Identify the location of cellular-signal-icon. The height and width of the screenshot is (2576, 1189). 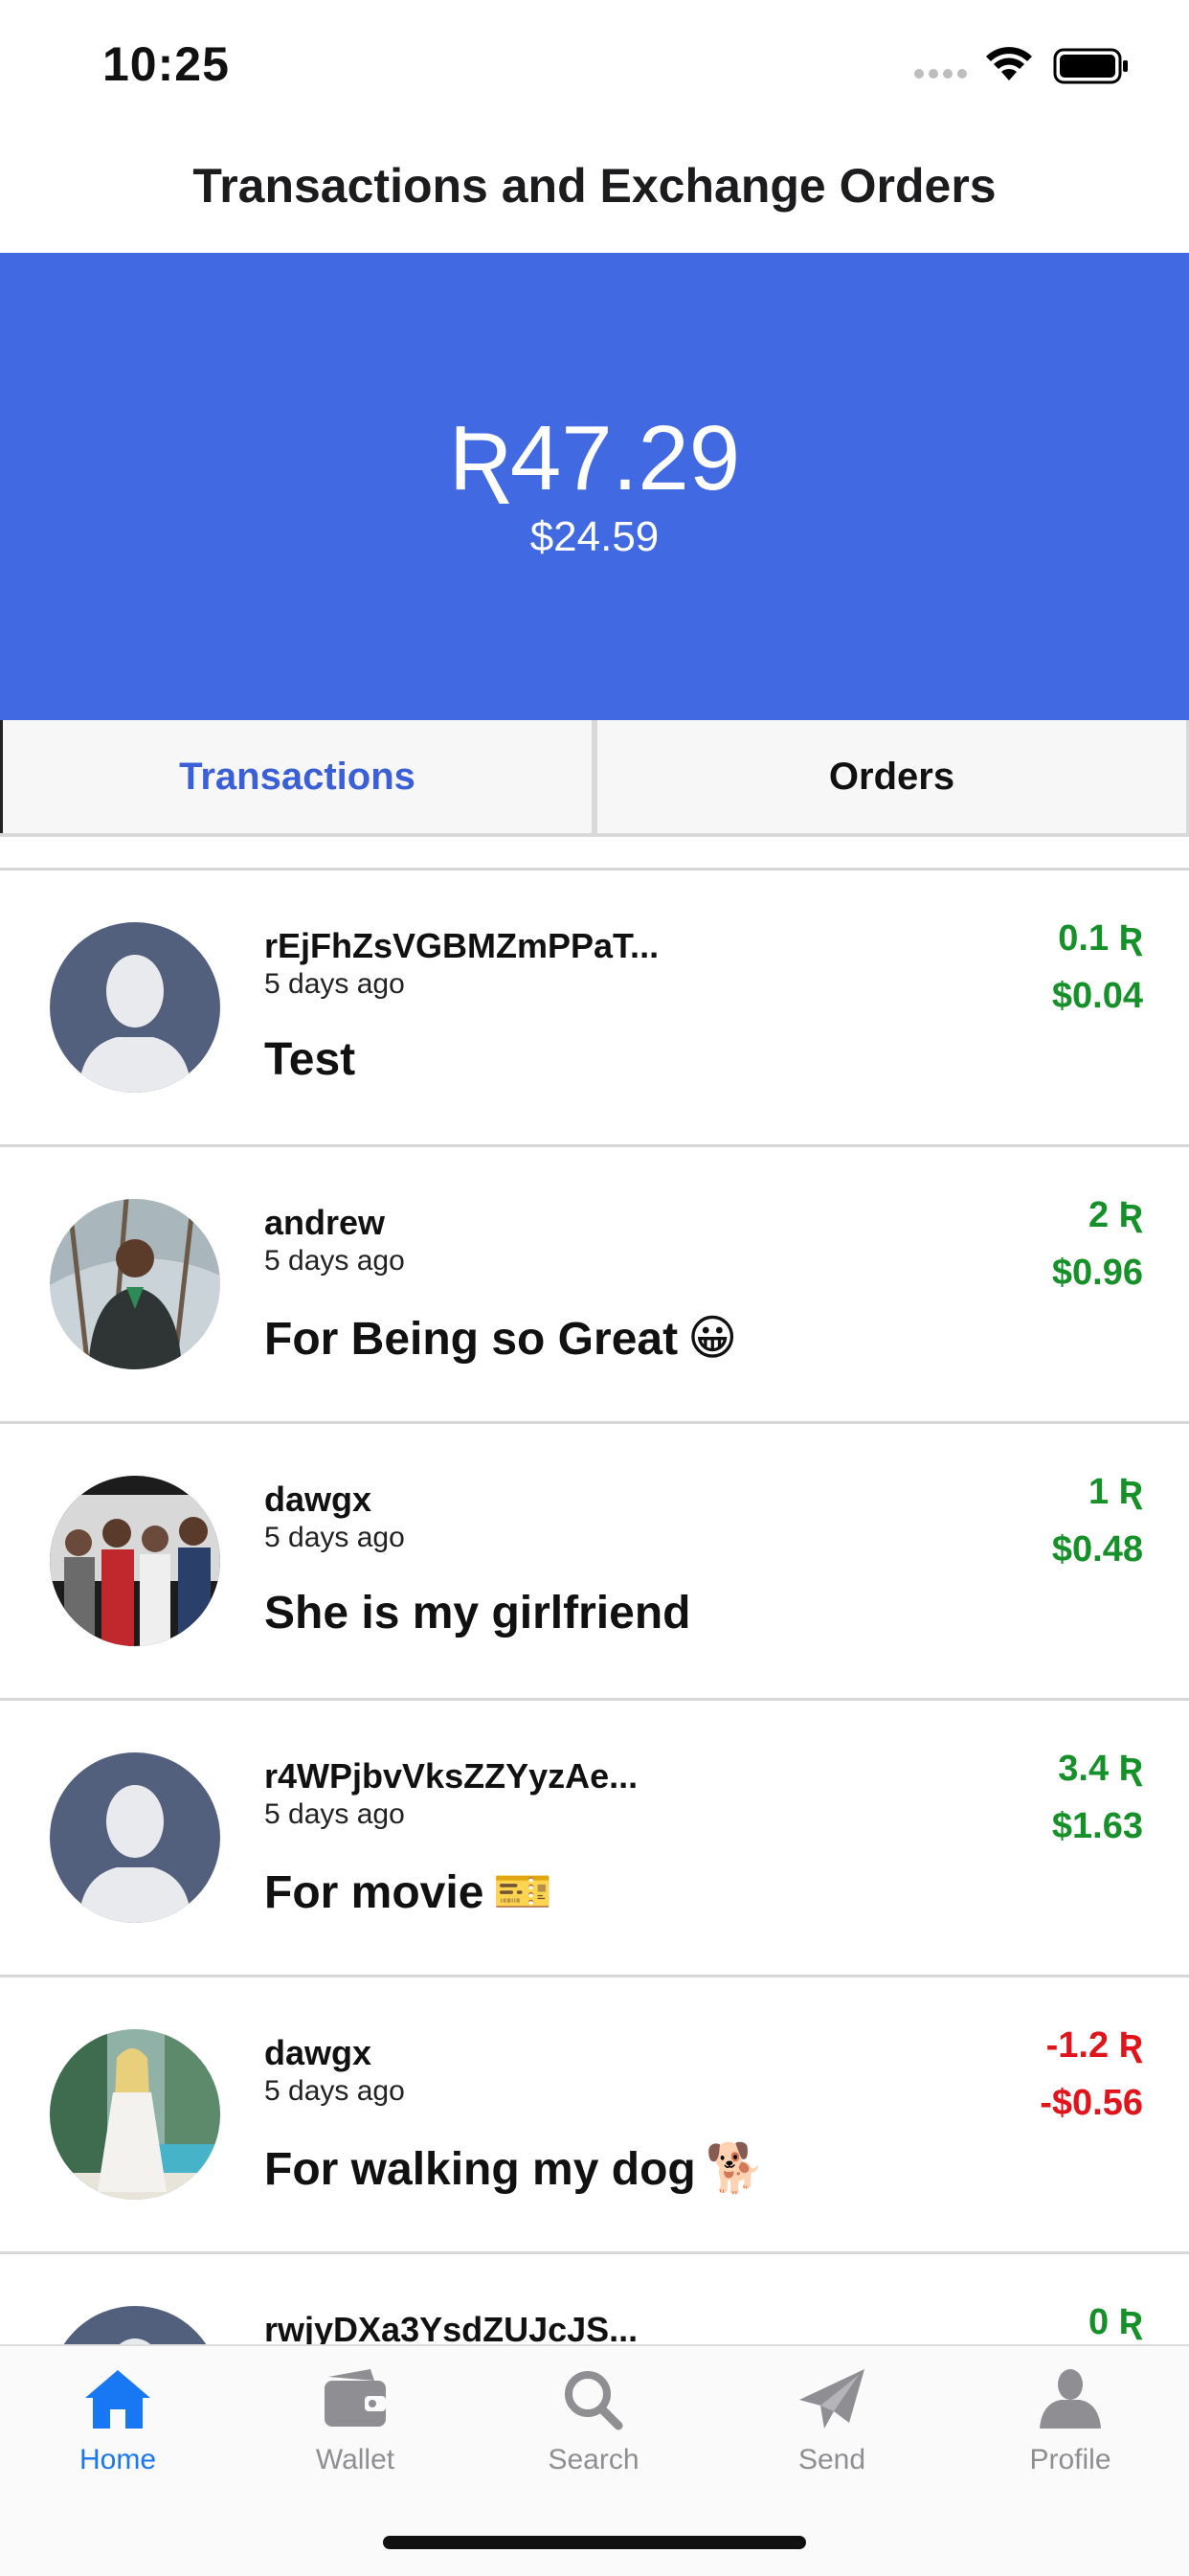
(940, 74).